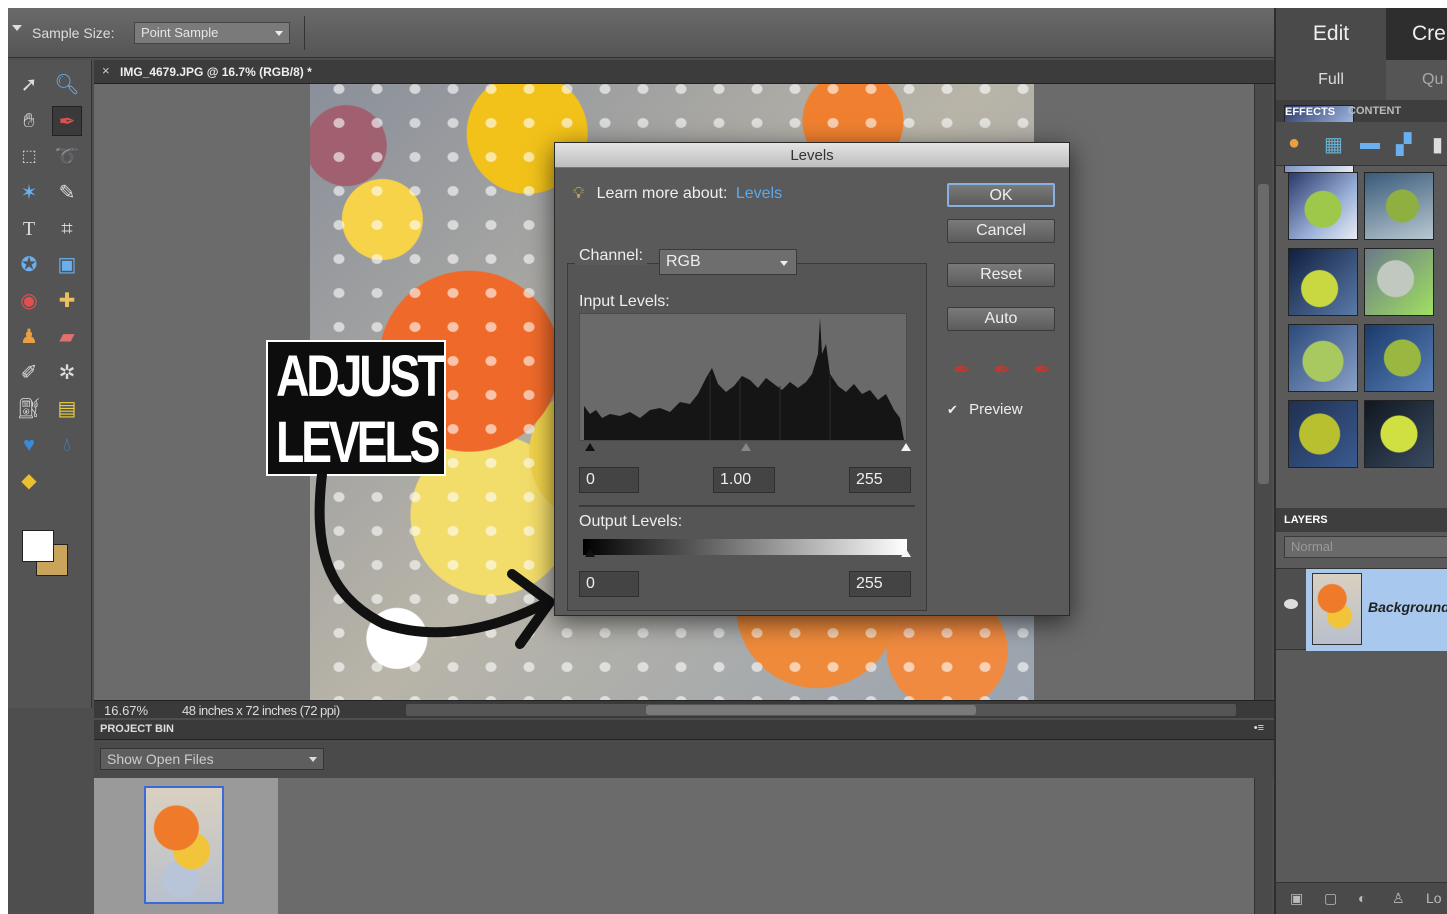  What do you see at coordinates (609, 480) in the screenshot?
I see `input-black-field: 0` at bounding box center [609, 480].